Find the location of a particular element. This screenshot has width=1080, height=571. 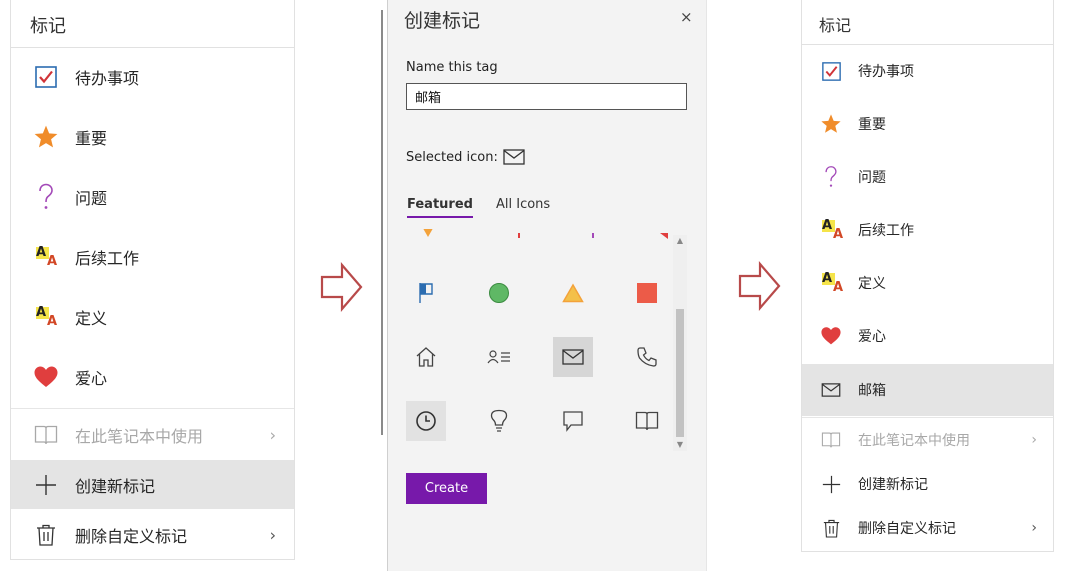

create-button: Create is located at coordinates (446, 488).